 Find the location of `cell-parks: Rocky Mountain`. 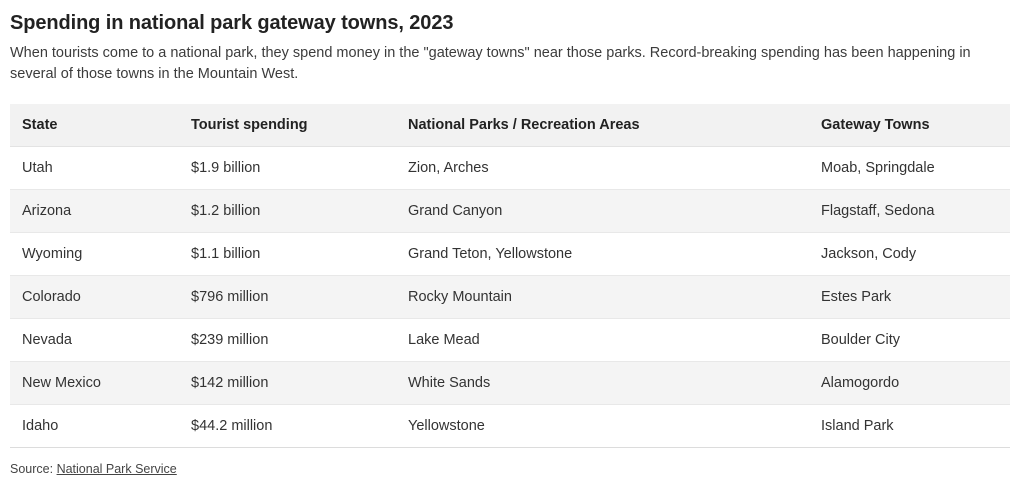

cell-parks: Rocky Mountain is located at coordinates (602, 297).